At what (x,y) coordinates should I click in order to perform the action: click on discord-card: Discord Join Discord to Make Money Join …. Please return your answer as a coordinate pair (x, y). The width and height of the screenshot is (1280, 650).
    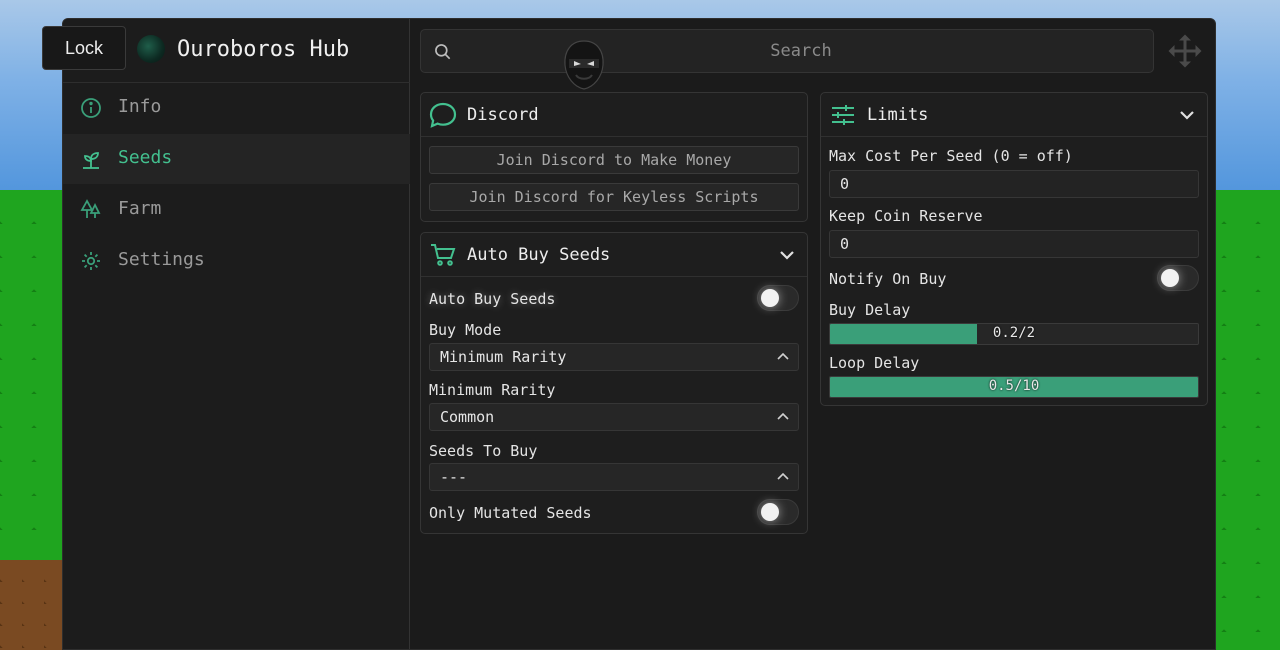
    Looking at the image, I should click on (614, 157).